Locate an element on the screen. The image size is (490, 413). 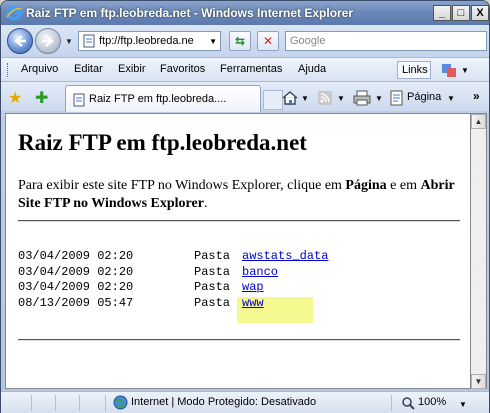
feeds-icon is located at coordinates (325, 98).